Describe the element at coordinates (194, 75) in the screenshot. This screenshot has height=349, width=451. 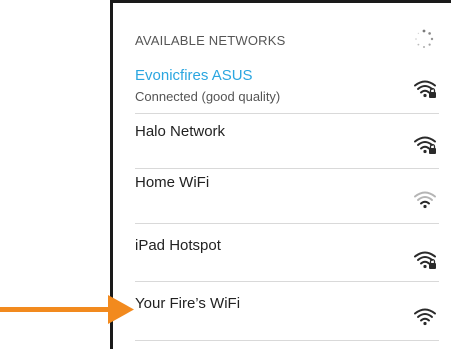
I see `network-name: Evonicfires ASUS` at that location.